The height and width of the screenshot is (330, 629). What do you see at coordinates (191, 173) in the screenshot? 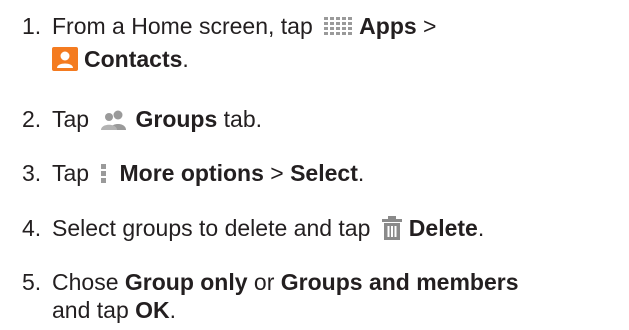
I see `more-options-label: More options` at bounding box center [191, 173].